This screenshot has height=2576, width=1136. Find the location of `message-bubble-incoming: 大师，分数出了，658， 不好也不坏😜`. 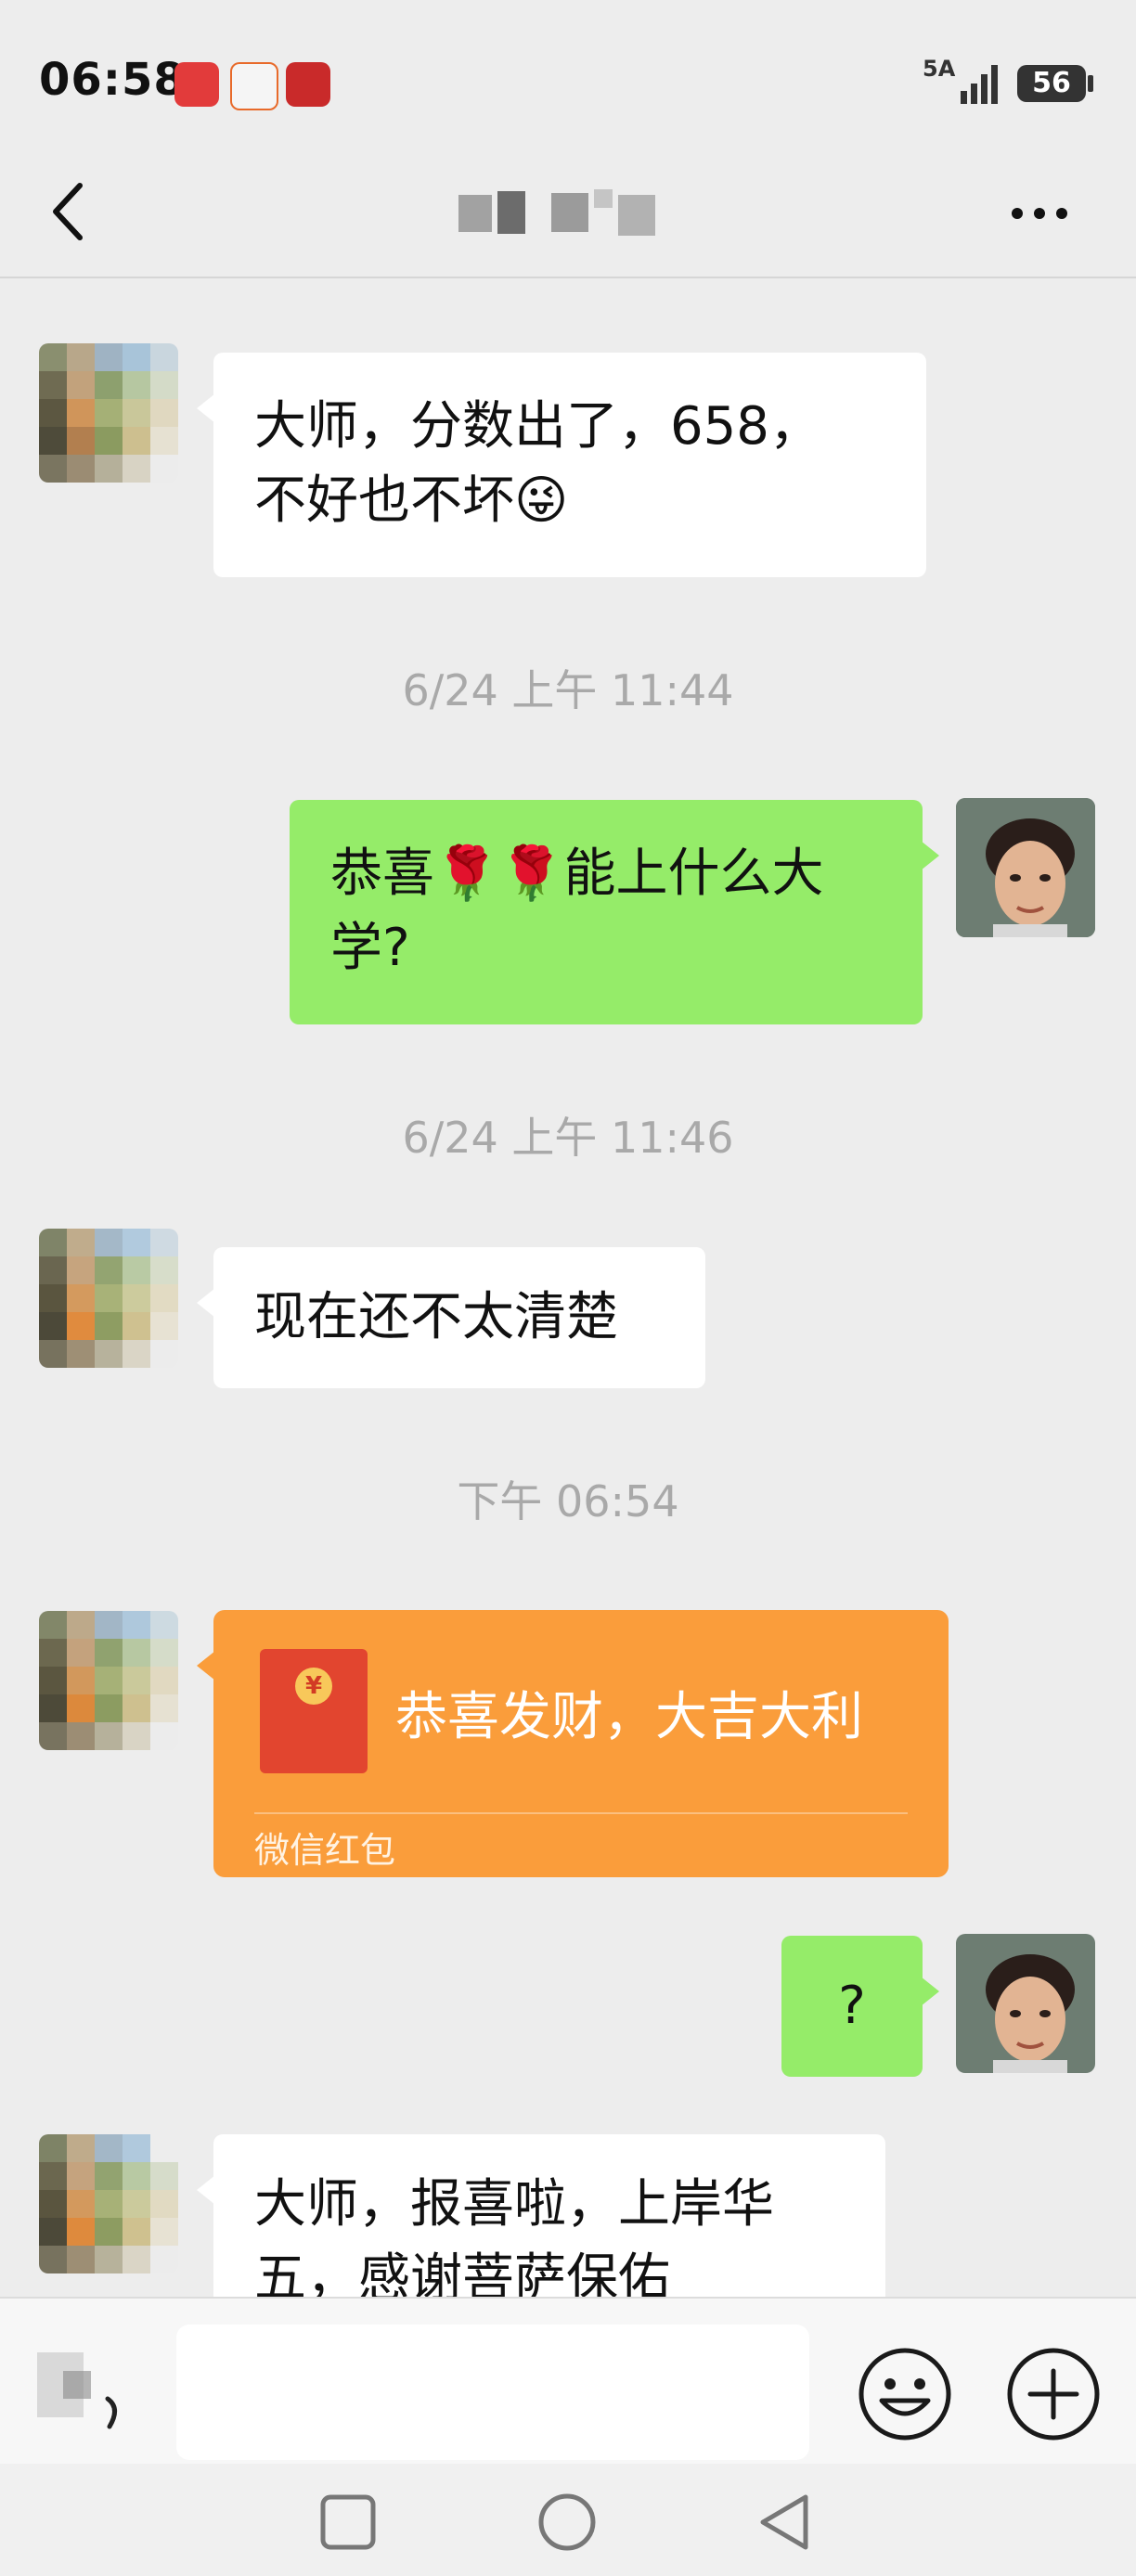

message-bubble-incoming: 大师，分数出了，658， 不好也不坏😜 is located at coordinates (561, 465).